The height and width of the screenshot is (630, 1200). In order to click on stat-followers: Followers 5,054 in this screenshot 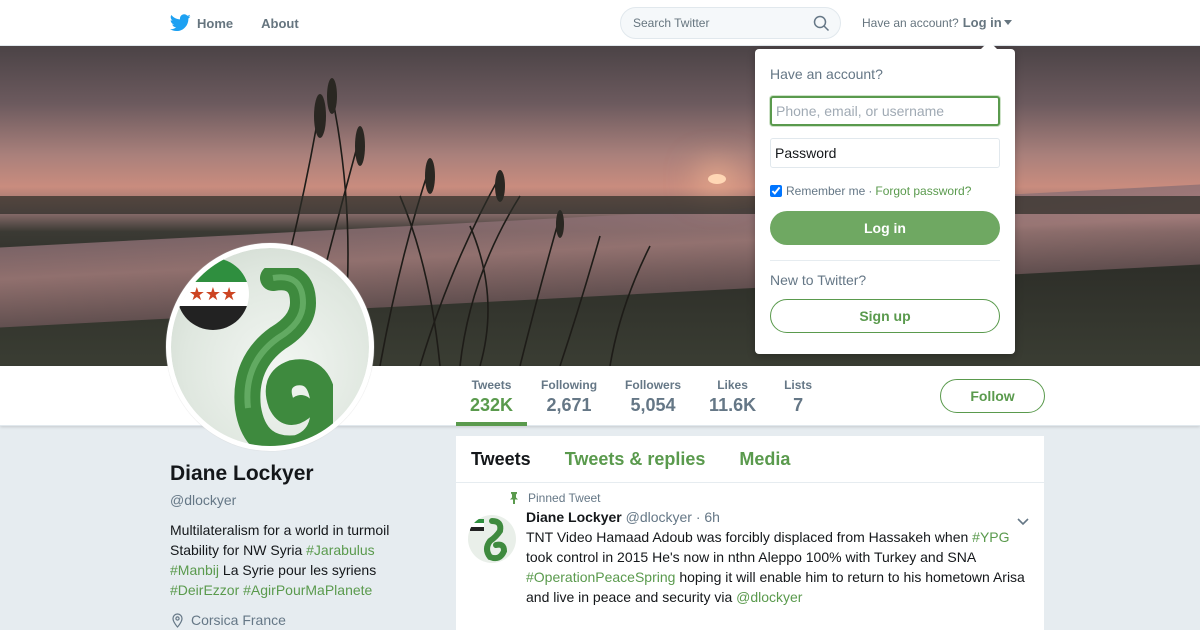, I will do `click(653, 396)`.